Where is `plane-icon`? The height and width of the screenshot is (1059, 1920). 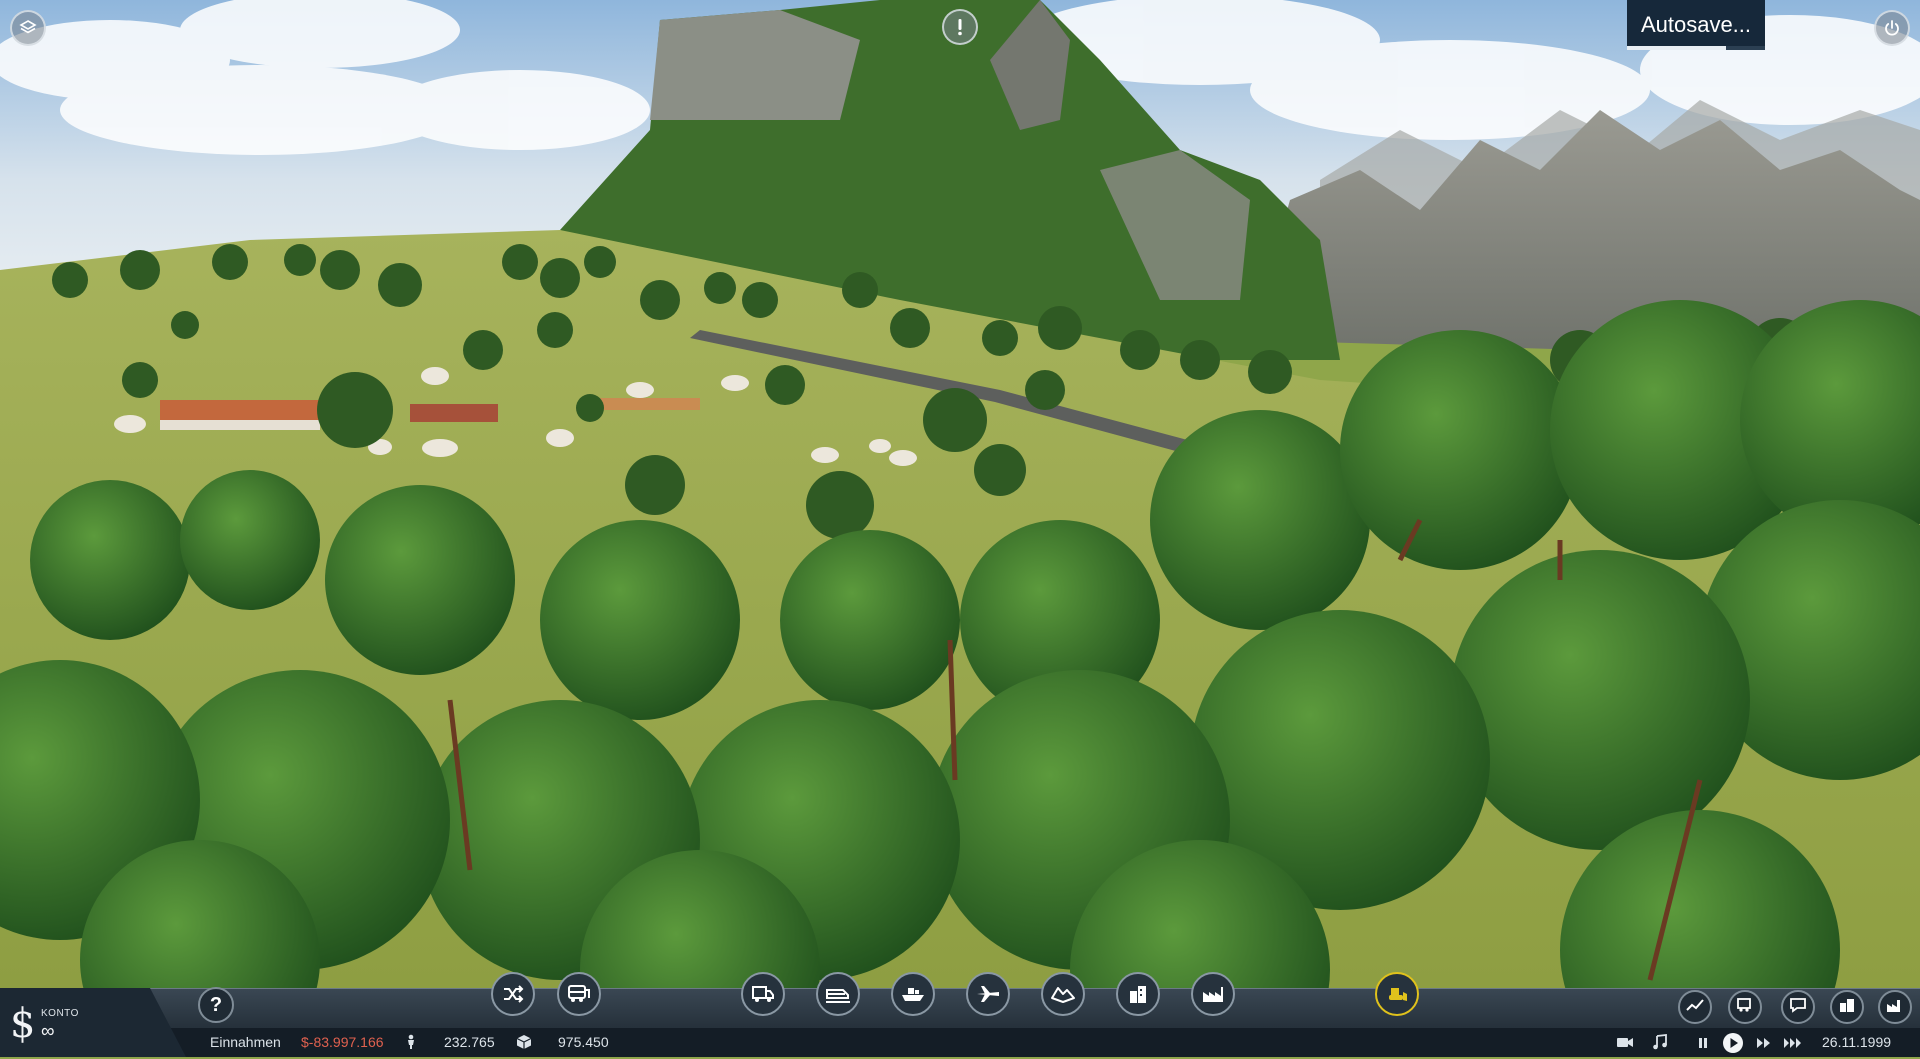
plane-icon is located at coordinates (988, 994).